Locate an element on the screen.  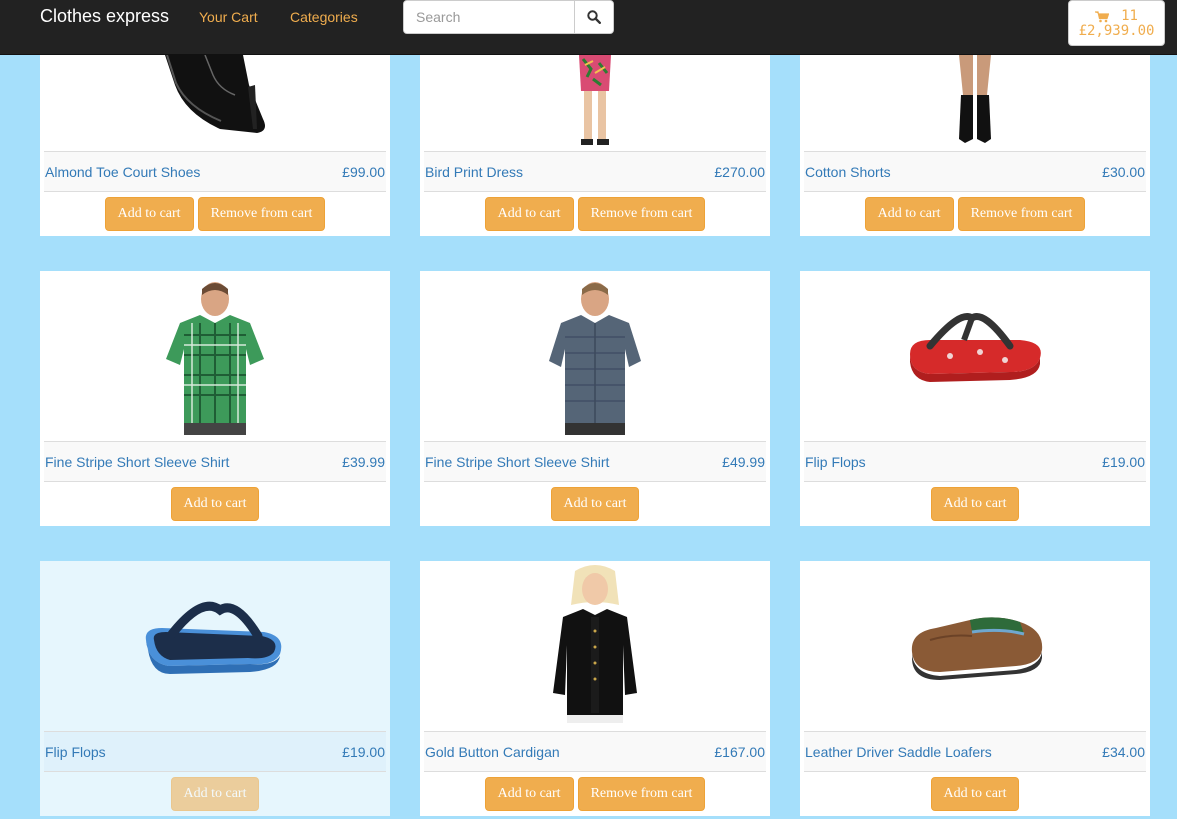
product-info-row: Cotton Shorts £30.00 is located at coordinates (975, 171).